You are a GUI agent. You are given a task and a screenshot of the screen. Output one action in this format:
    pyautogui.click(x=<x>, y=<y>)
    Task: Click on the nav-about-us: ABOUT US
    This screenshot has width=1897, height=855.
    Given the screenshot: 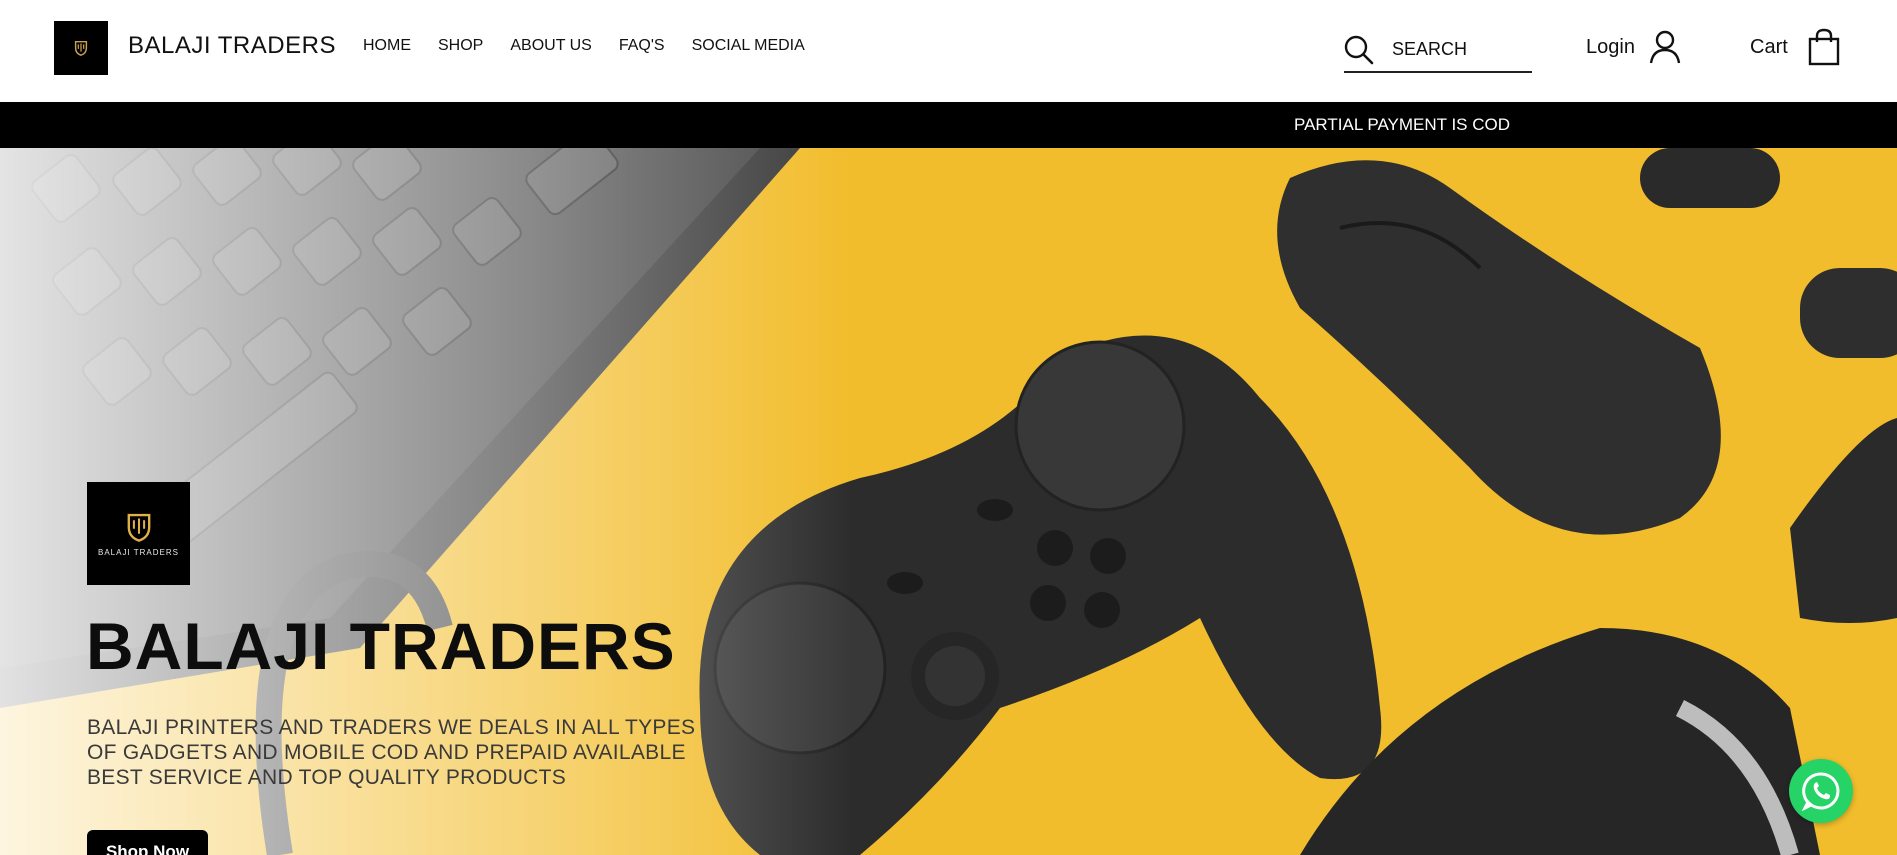 What is the action you would take?
    pyautogui.click(x=551, y=46)
    